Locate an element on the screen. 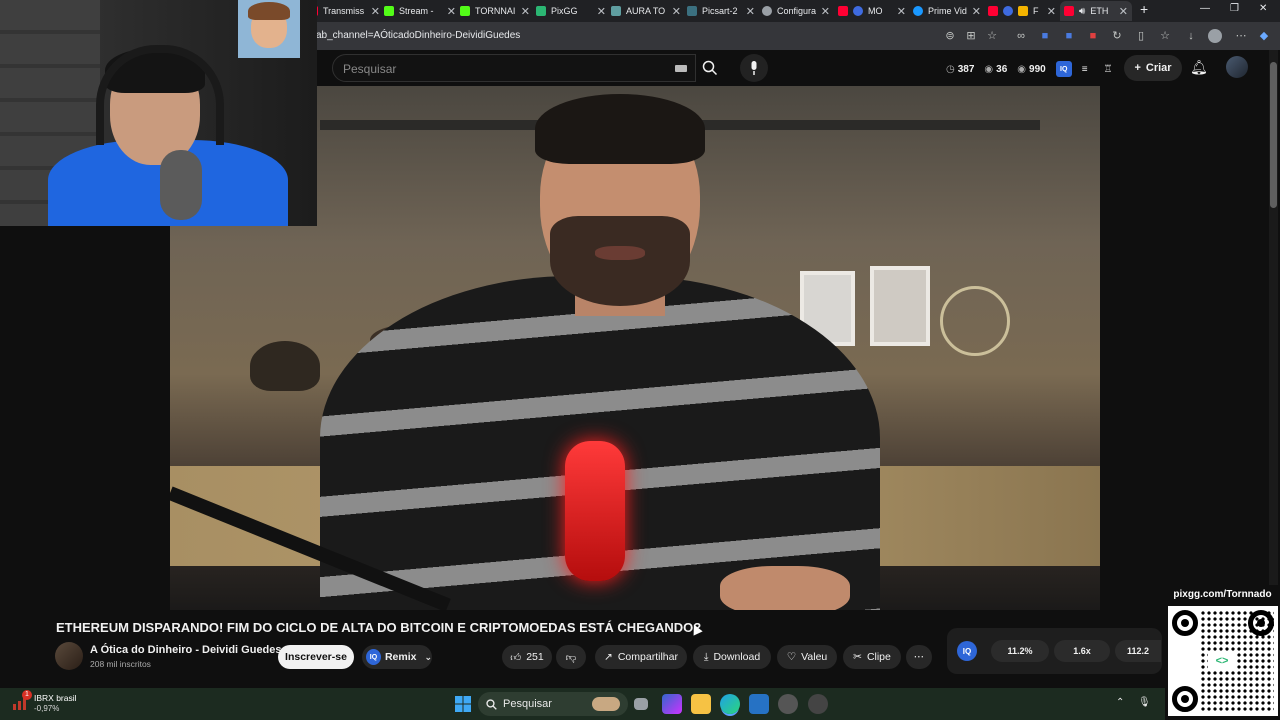 The height and width of the screenshot is (720, 1280). obs-studio-icon is located at coordinates (788, 704).